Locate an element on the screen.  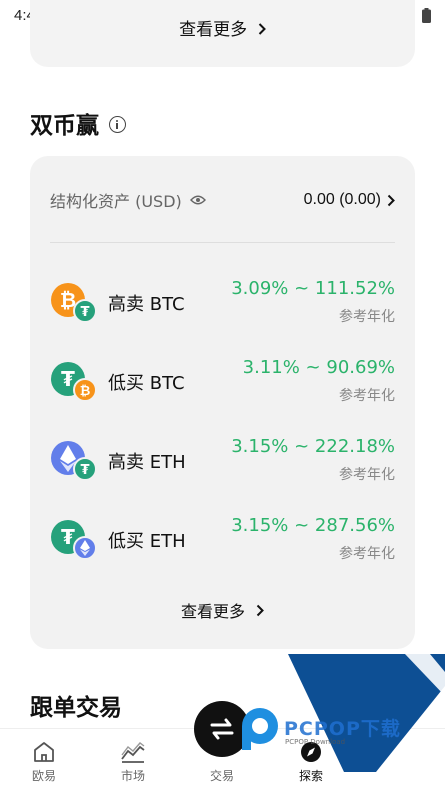
watermark-logo-icon is located at coordinates (343, 713).